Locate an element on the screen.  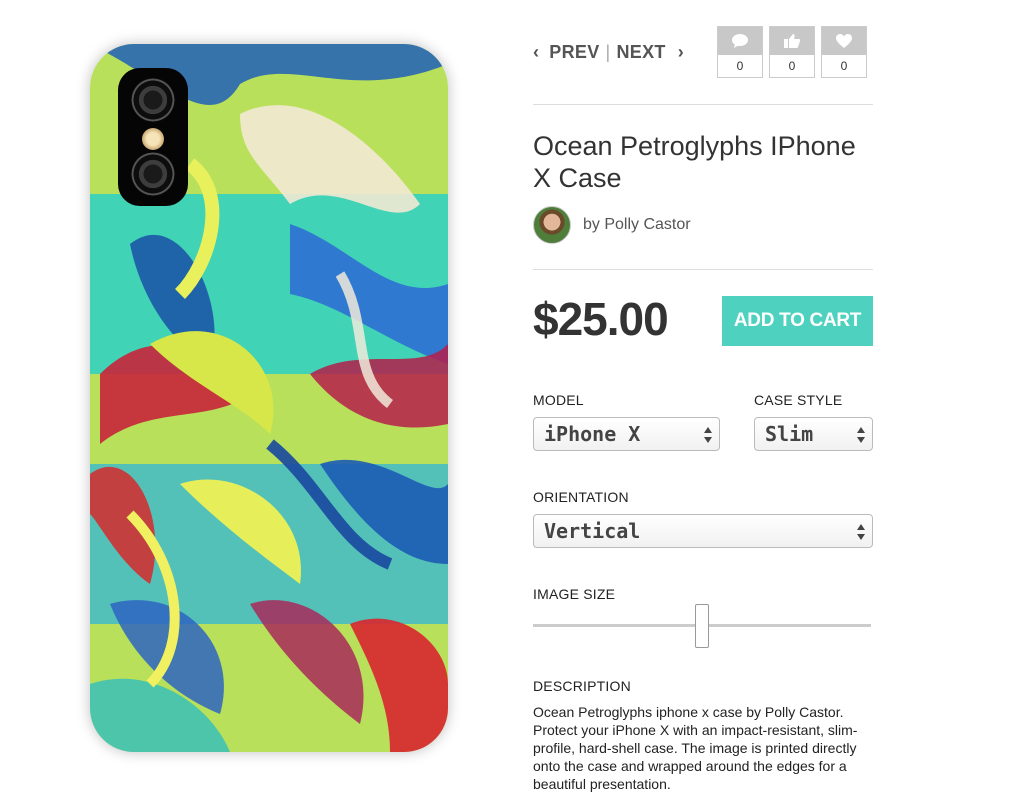
social-actions: 0 0 0 is located at coordinates (792, 52).